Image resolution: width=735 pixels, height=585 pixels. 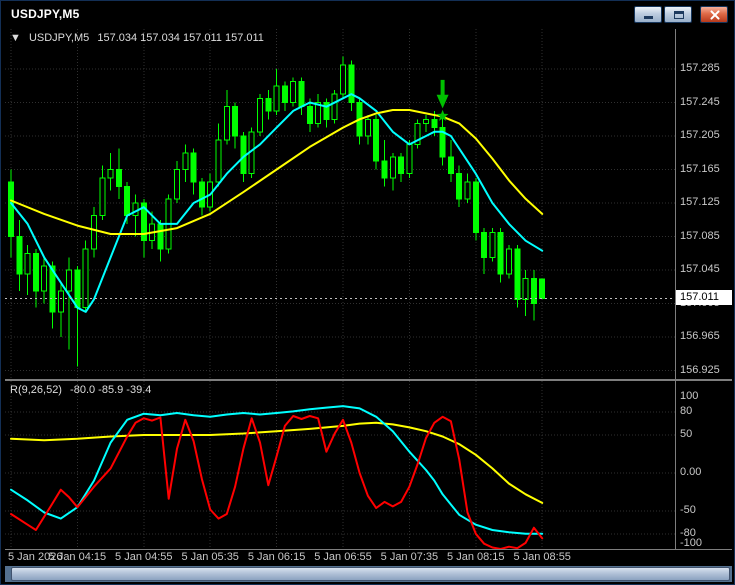 What do you see at coordinates (343, 557) in the screenshot?
I see `time-axis-label: 5 Jan 06:55` at bounding box center [343, 557].